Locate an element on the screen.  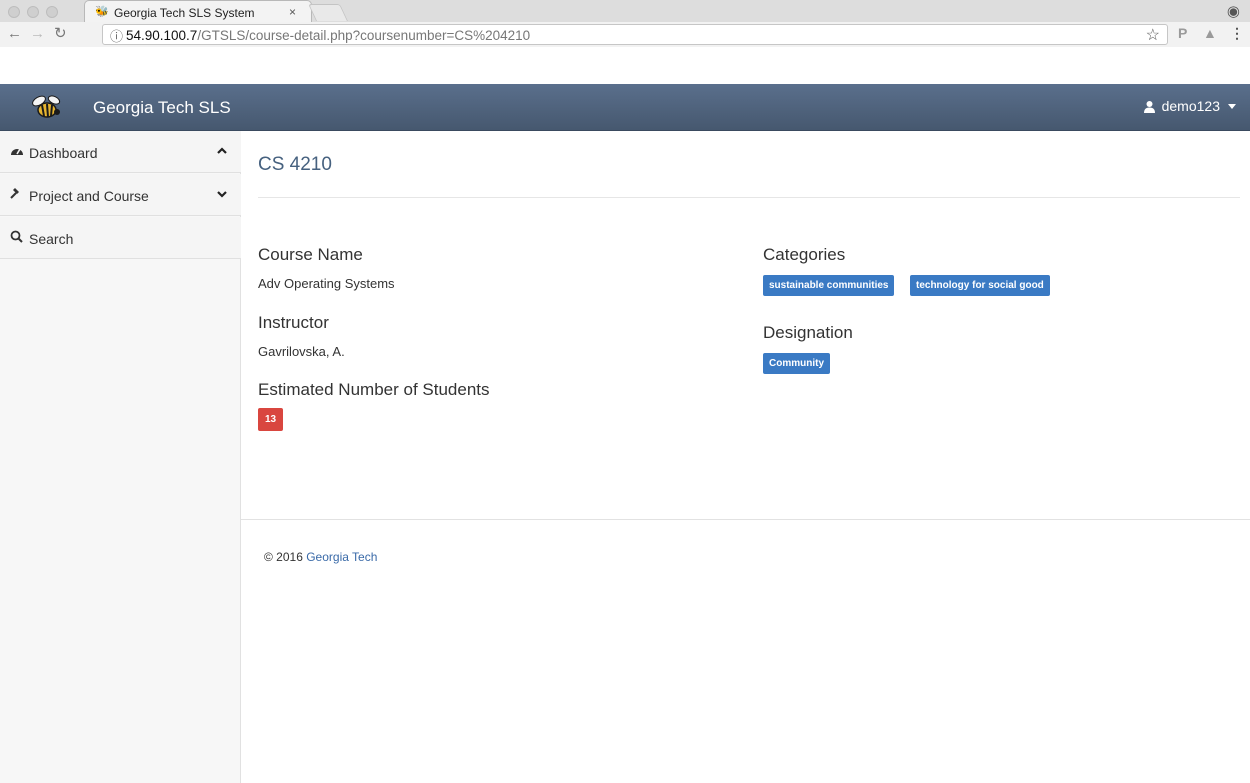
designation-badge: Community is located at coordinates (796, 363).